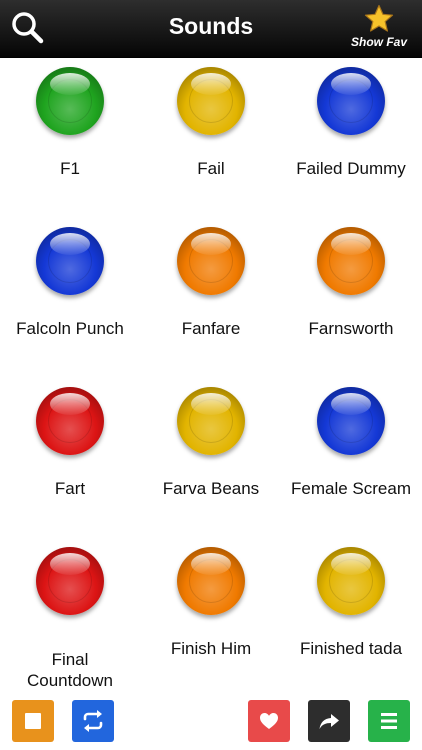 Image resolution: width=422 pixels, height=750 pixels. I want to click on menu-button, so click(389, 721).